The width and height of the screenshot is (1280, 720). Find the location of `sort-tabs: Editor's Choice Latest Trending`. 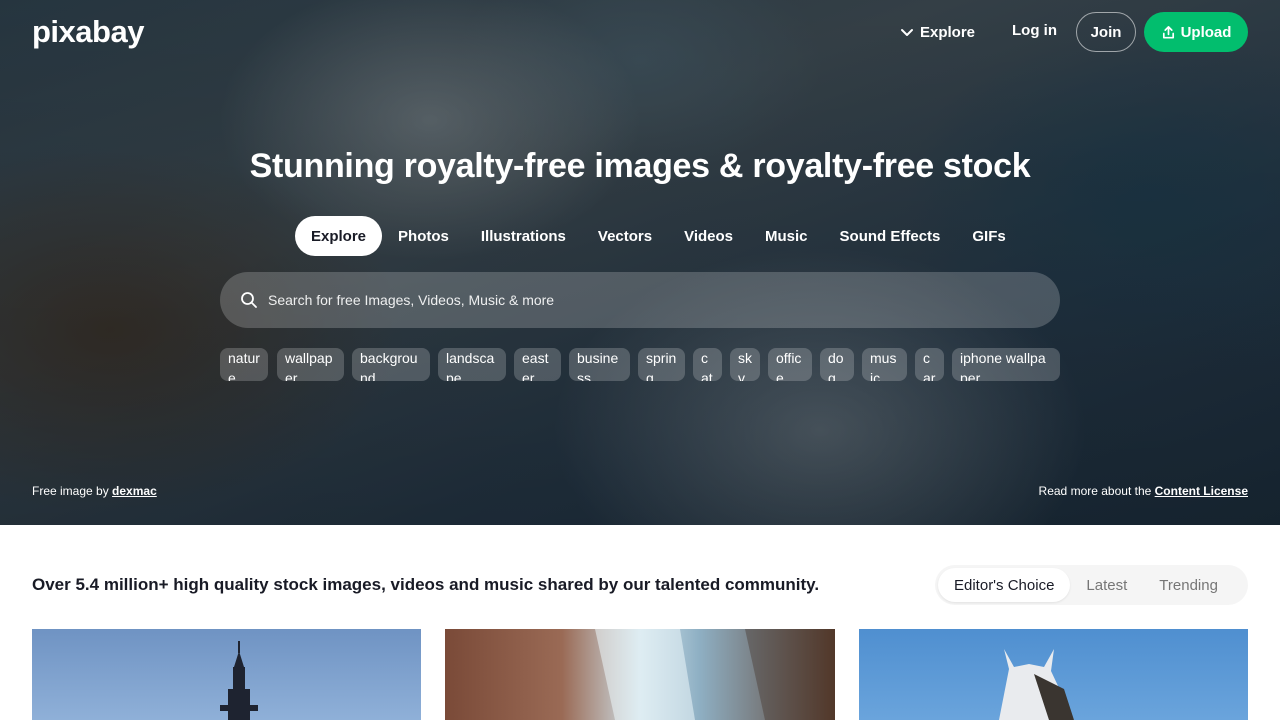

sort-tabs: Editor's Choice Latest Trending is located at coordinates (1091, 585).